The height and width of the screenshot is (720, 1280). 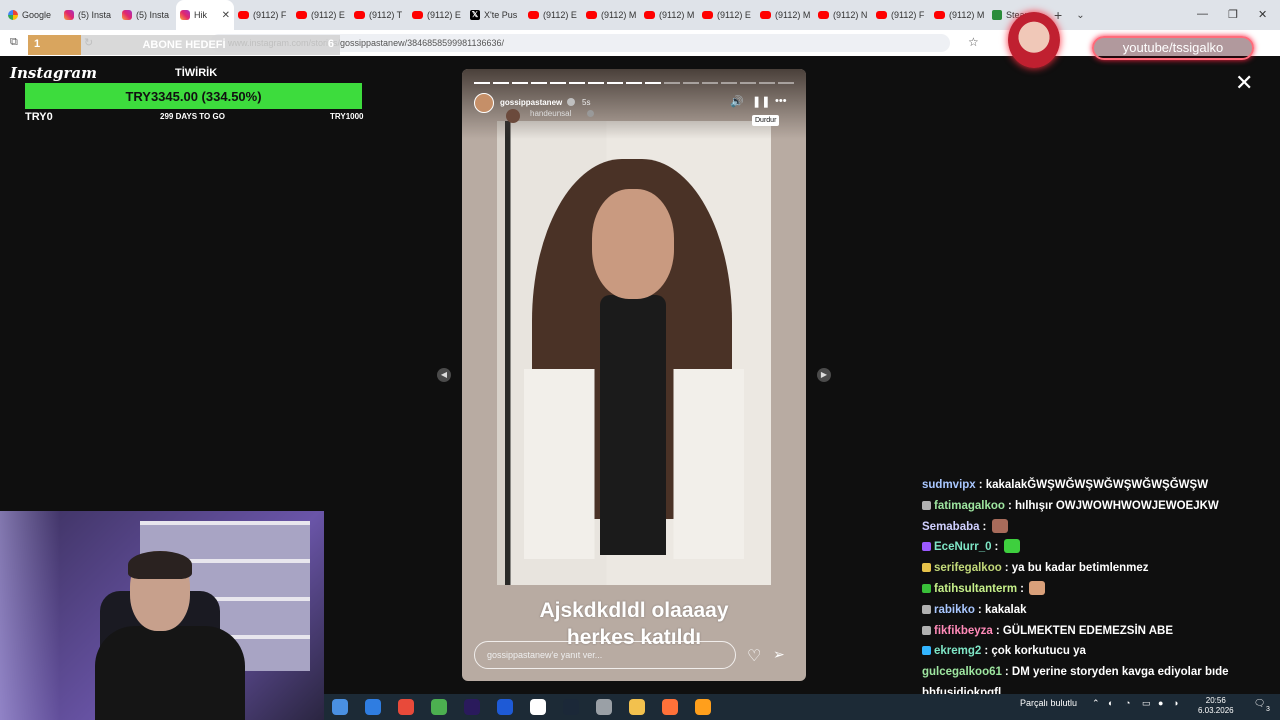 What do you see at coordinates (439, 707) in the screenshot?
I see `chrome-icon` at bounding box center [439, 707].